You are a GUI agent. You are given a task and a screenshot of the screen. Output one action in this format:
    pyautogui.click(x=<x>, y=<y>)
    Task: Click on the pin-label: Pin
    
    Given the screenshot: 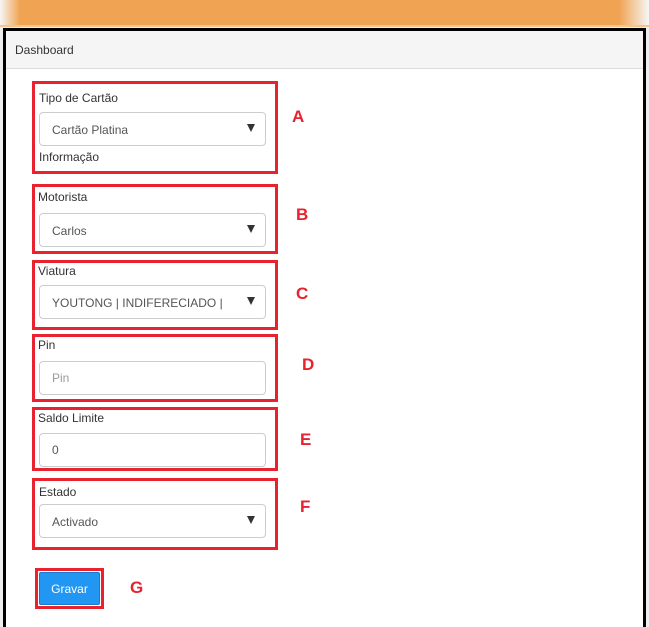 What is the action you would take?
    pyautogui.click(x=47, y=345)
    